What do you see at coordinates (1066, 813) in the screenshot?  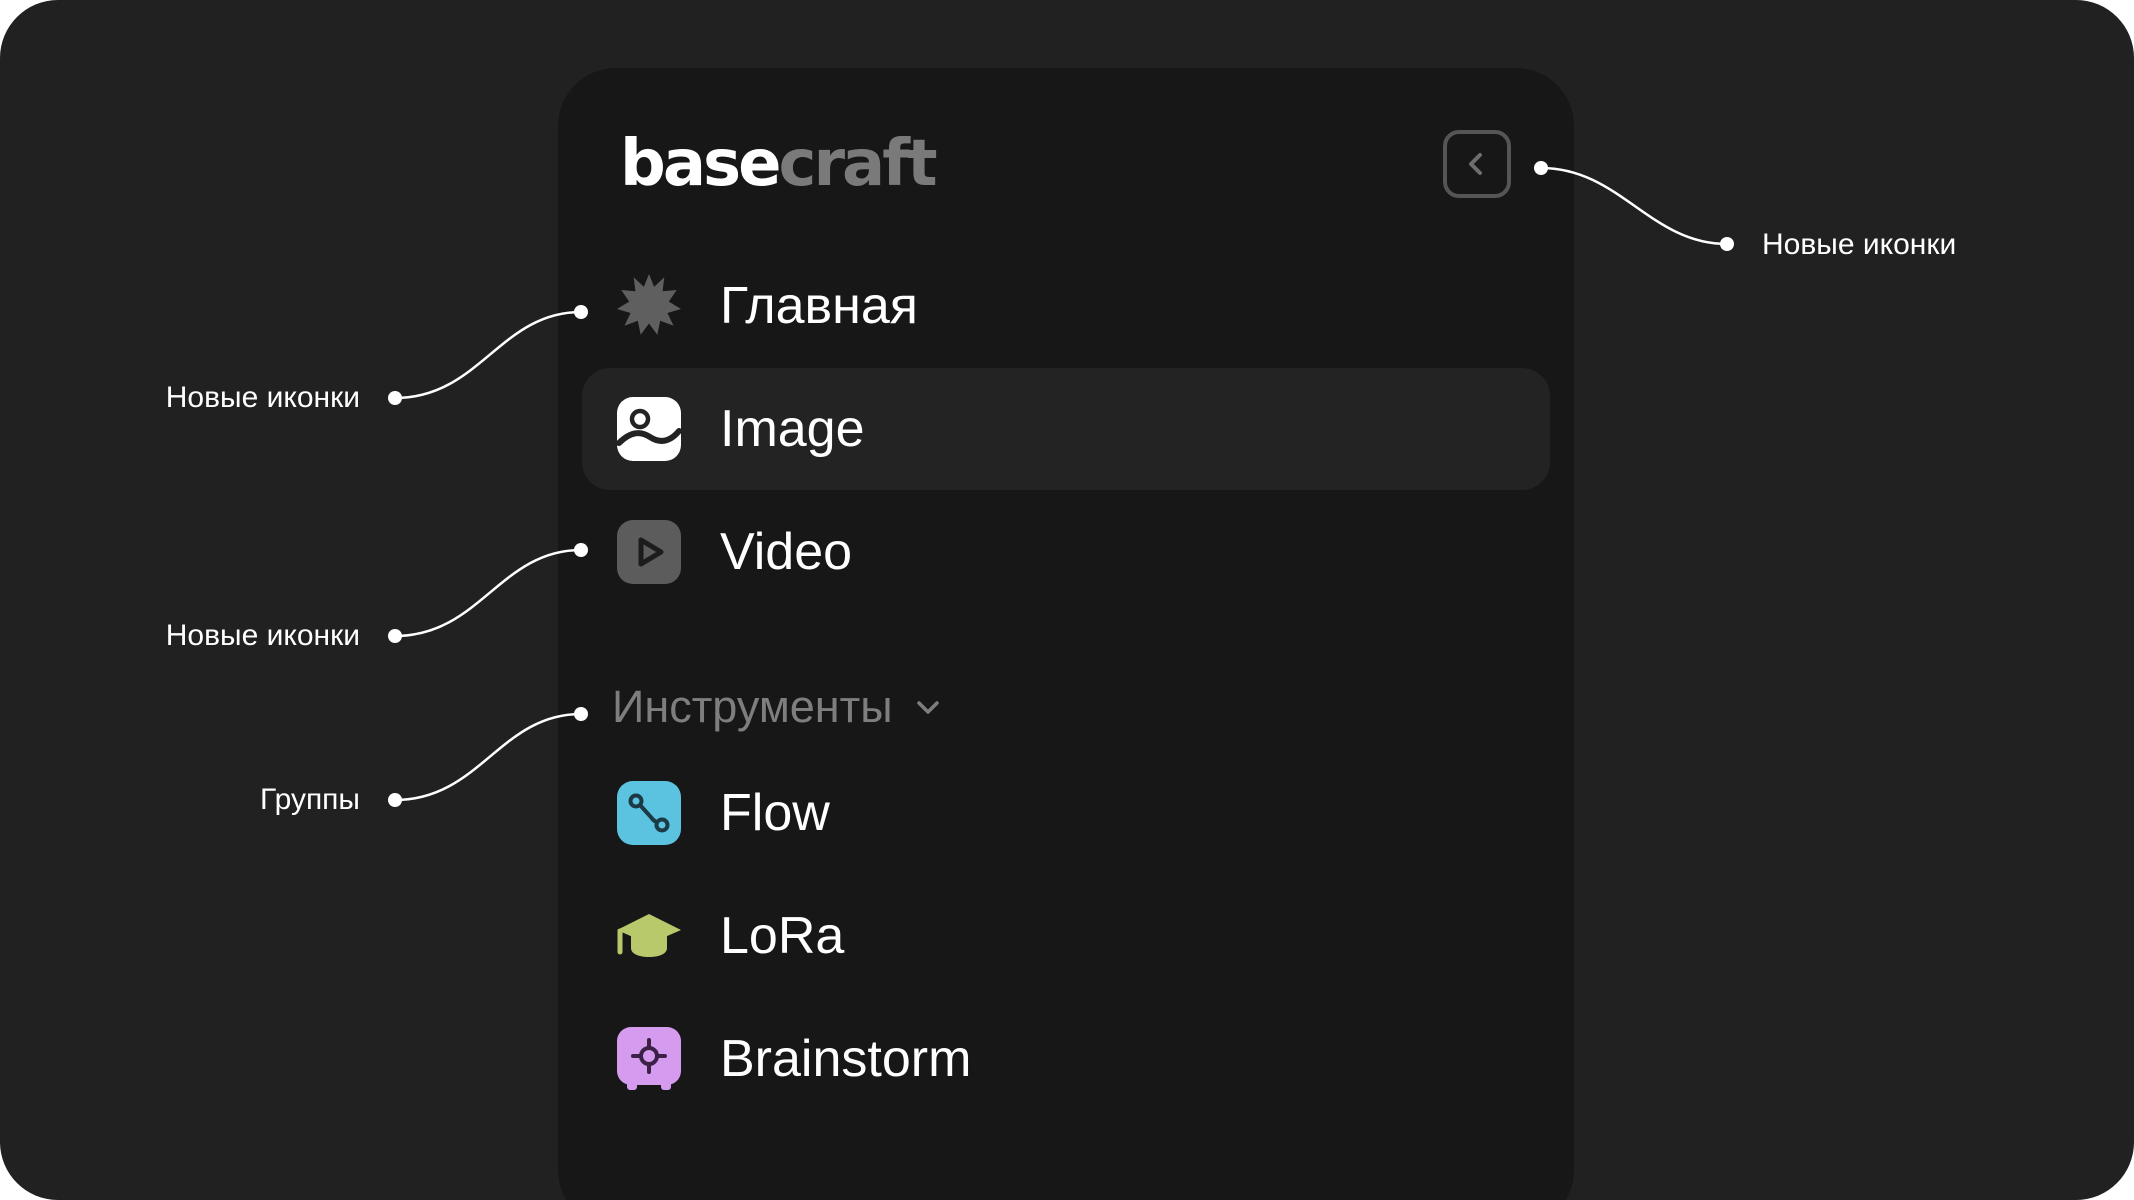 I see `nav-item-flow: Flow` at bounding box center [1066, 813].